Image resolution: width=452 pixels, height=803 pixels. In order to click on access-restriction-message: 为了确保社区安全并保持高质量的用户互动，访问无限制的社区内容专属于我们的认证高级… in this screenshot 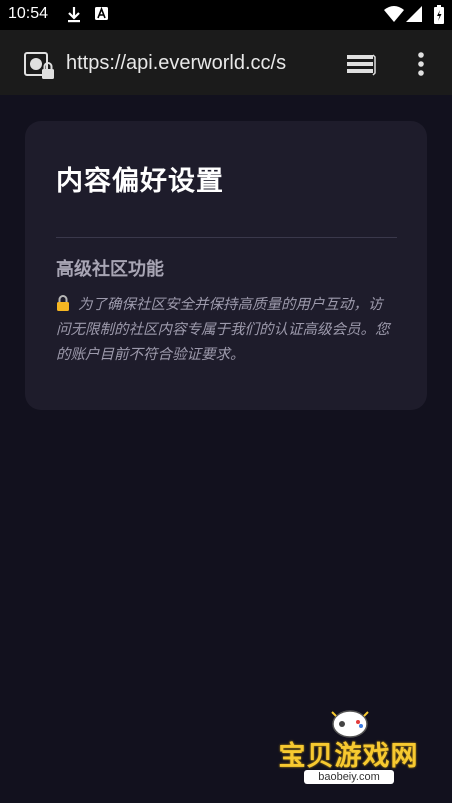, I will do `click(226, 330)`.